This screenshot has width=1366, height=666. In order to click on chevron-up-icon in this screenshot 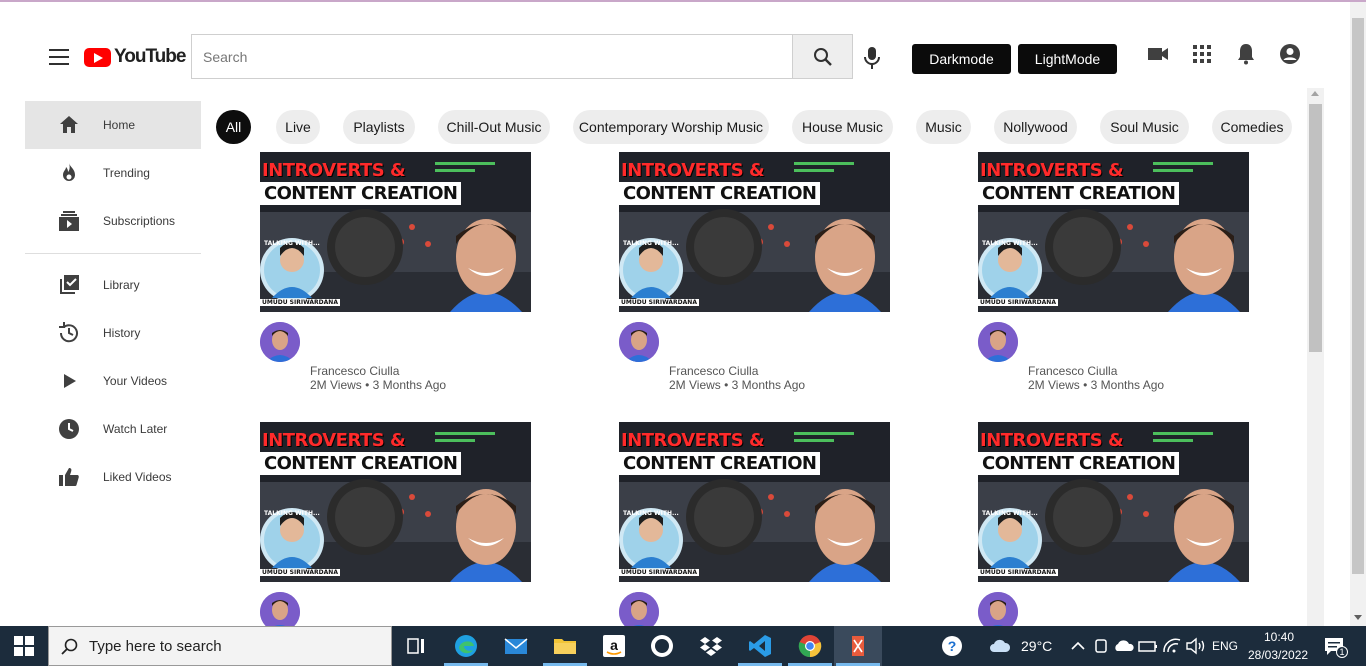, I will do `click(1078, 646)`.